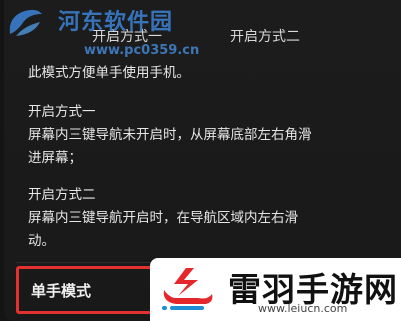 The image size is (401, 321). I want to click on badge-logo-icon, so click(187, 289).